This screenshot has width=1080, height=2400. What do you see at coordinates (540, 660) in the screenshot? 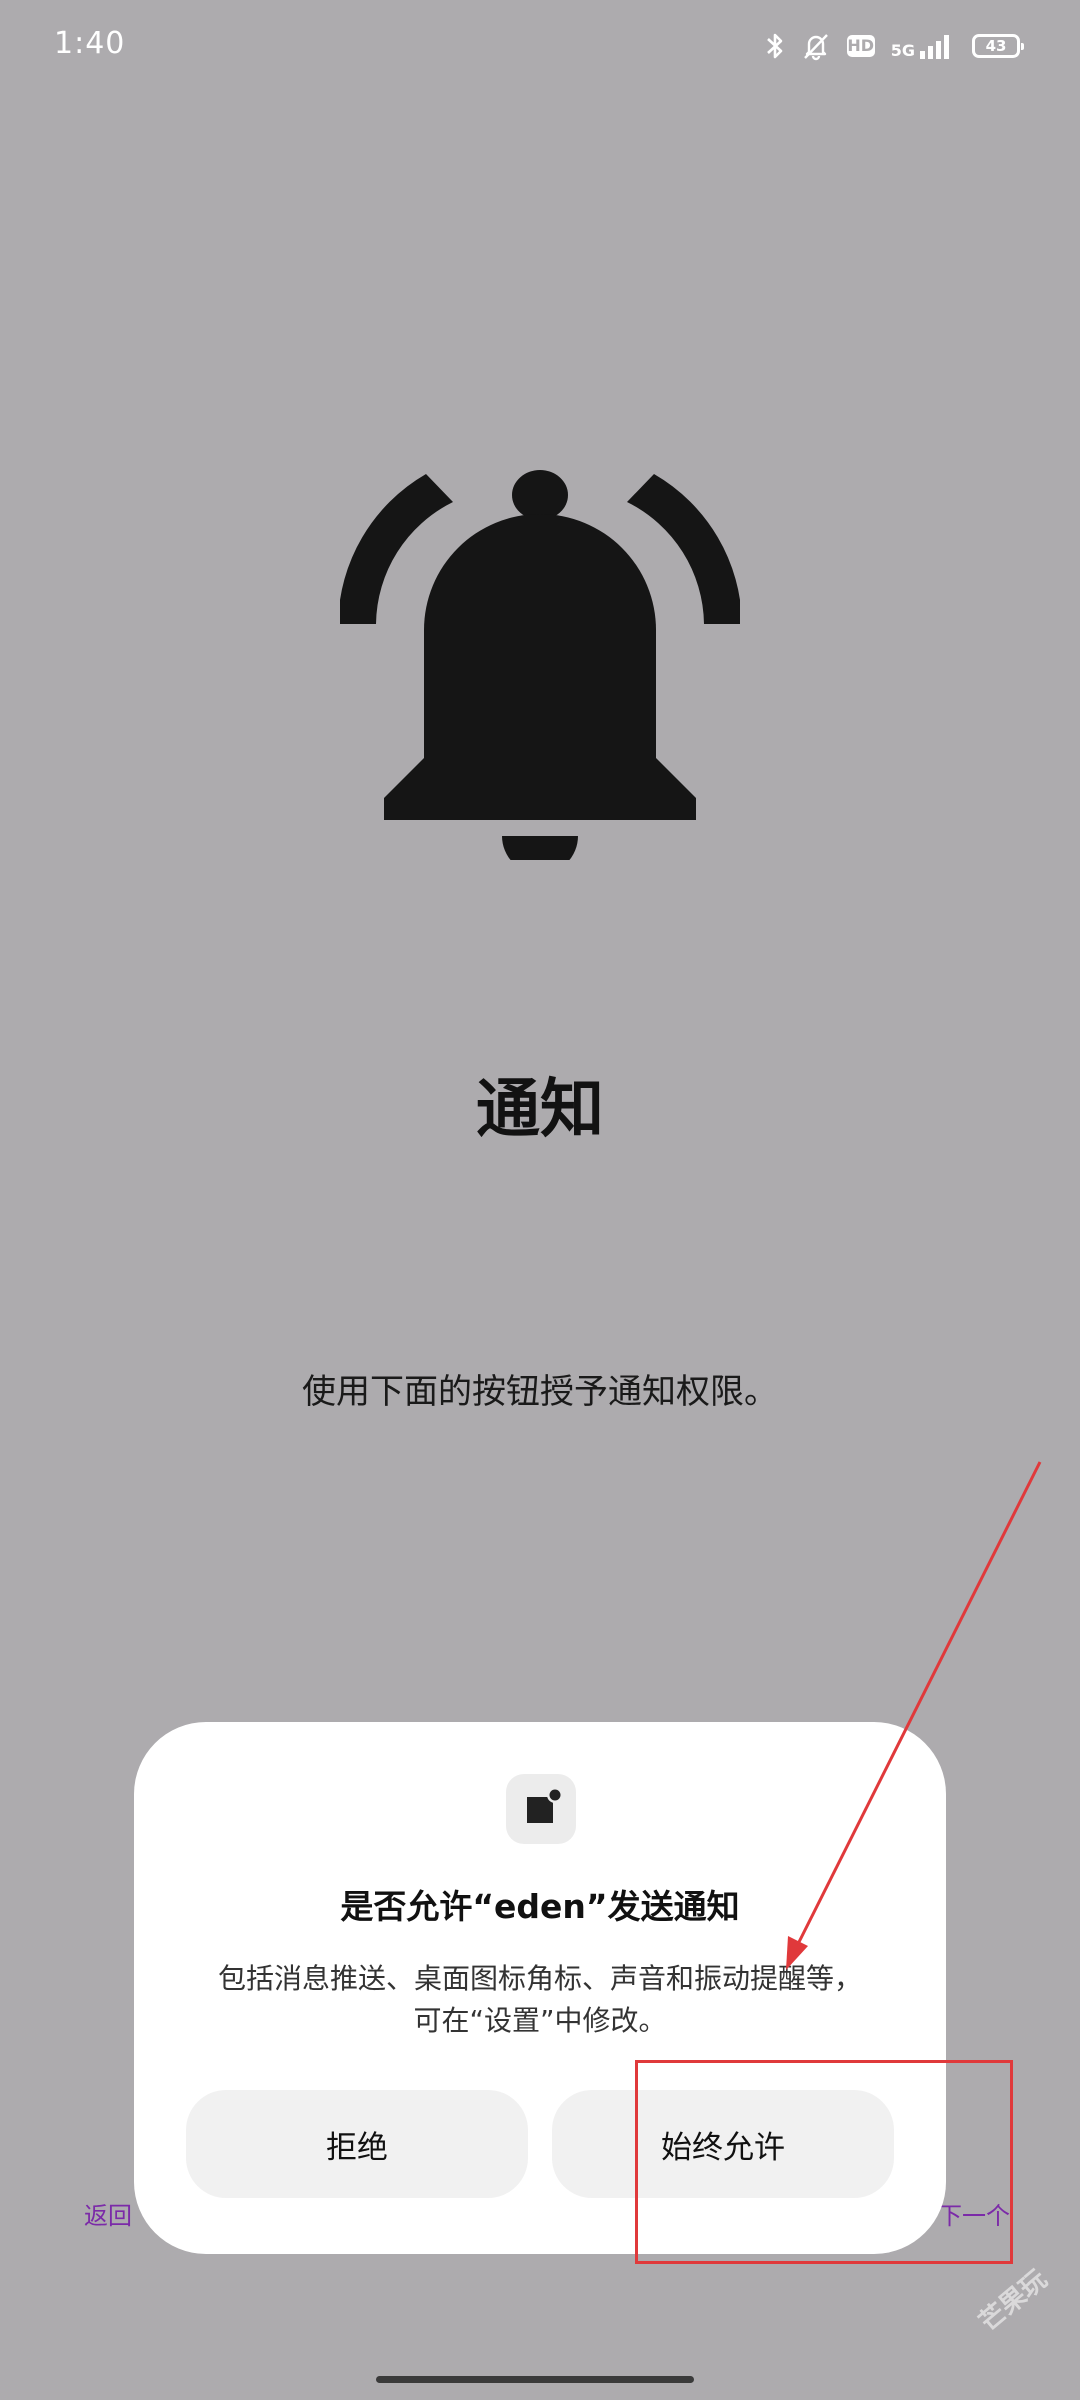
I see `bell-graphic` at bounding box center [540, 660].